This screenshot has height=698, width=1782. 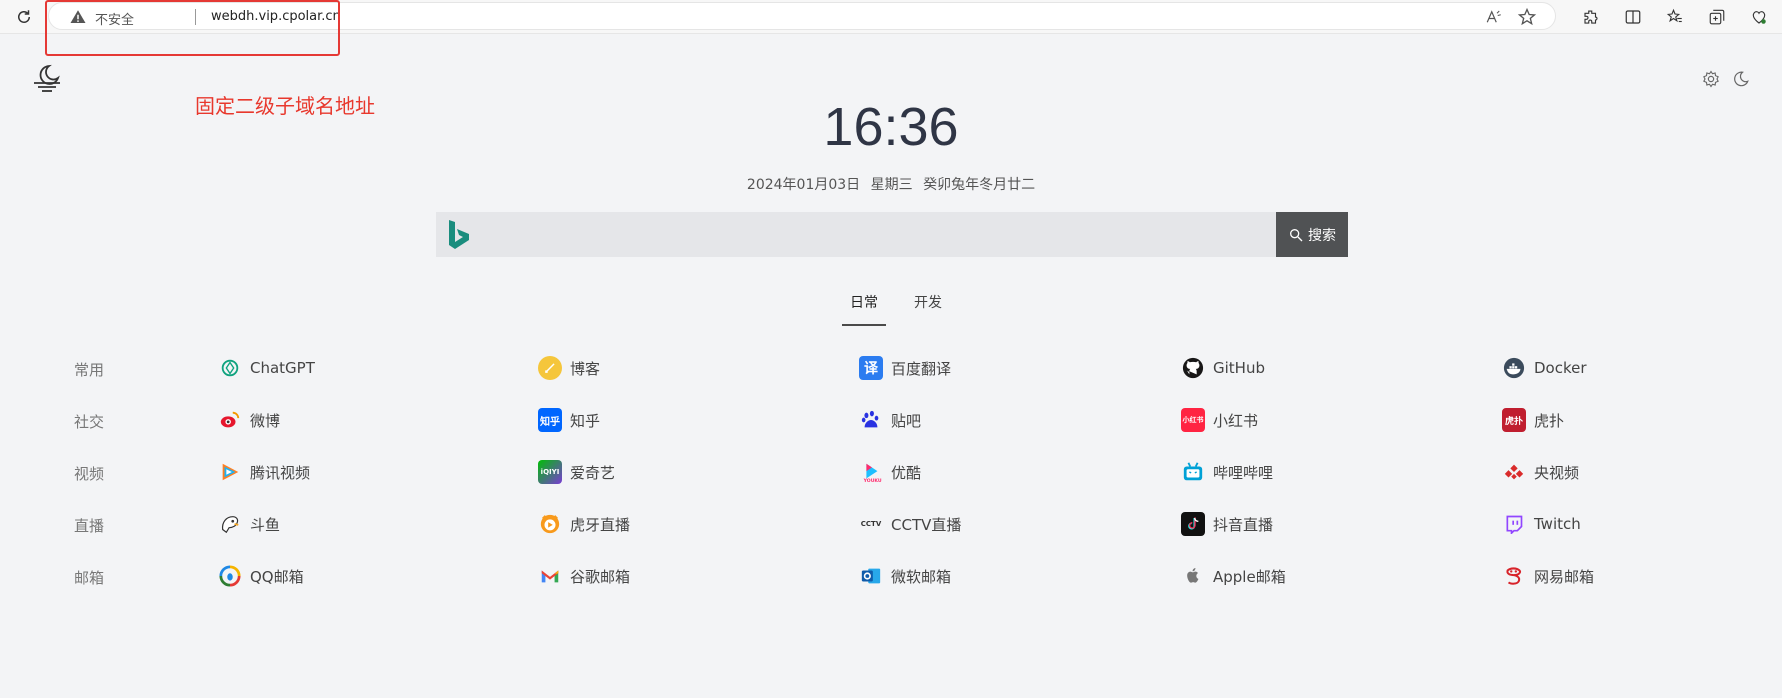 I want to click on baidu-paw-icon, so click(x=871, y=420).